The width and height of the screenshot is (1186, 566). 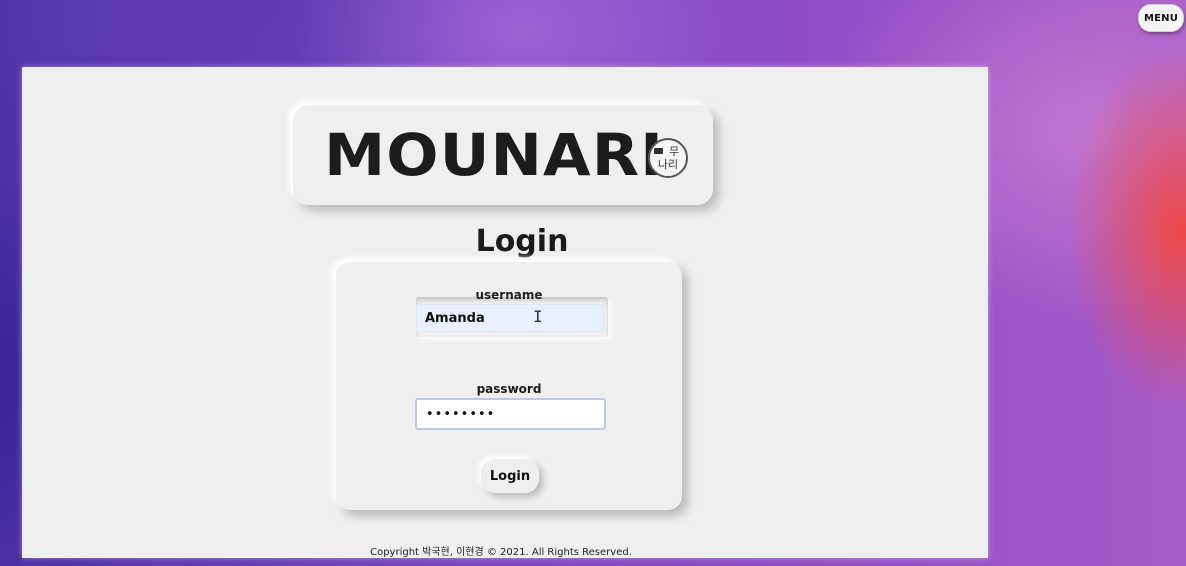 I want to click on login-form-card: username I password Login, so click(x=509, y=386).